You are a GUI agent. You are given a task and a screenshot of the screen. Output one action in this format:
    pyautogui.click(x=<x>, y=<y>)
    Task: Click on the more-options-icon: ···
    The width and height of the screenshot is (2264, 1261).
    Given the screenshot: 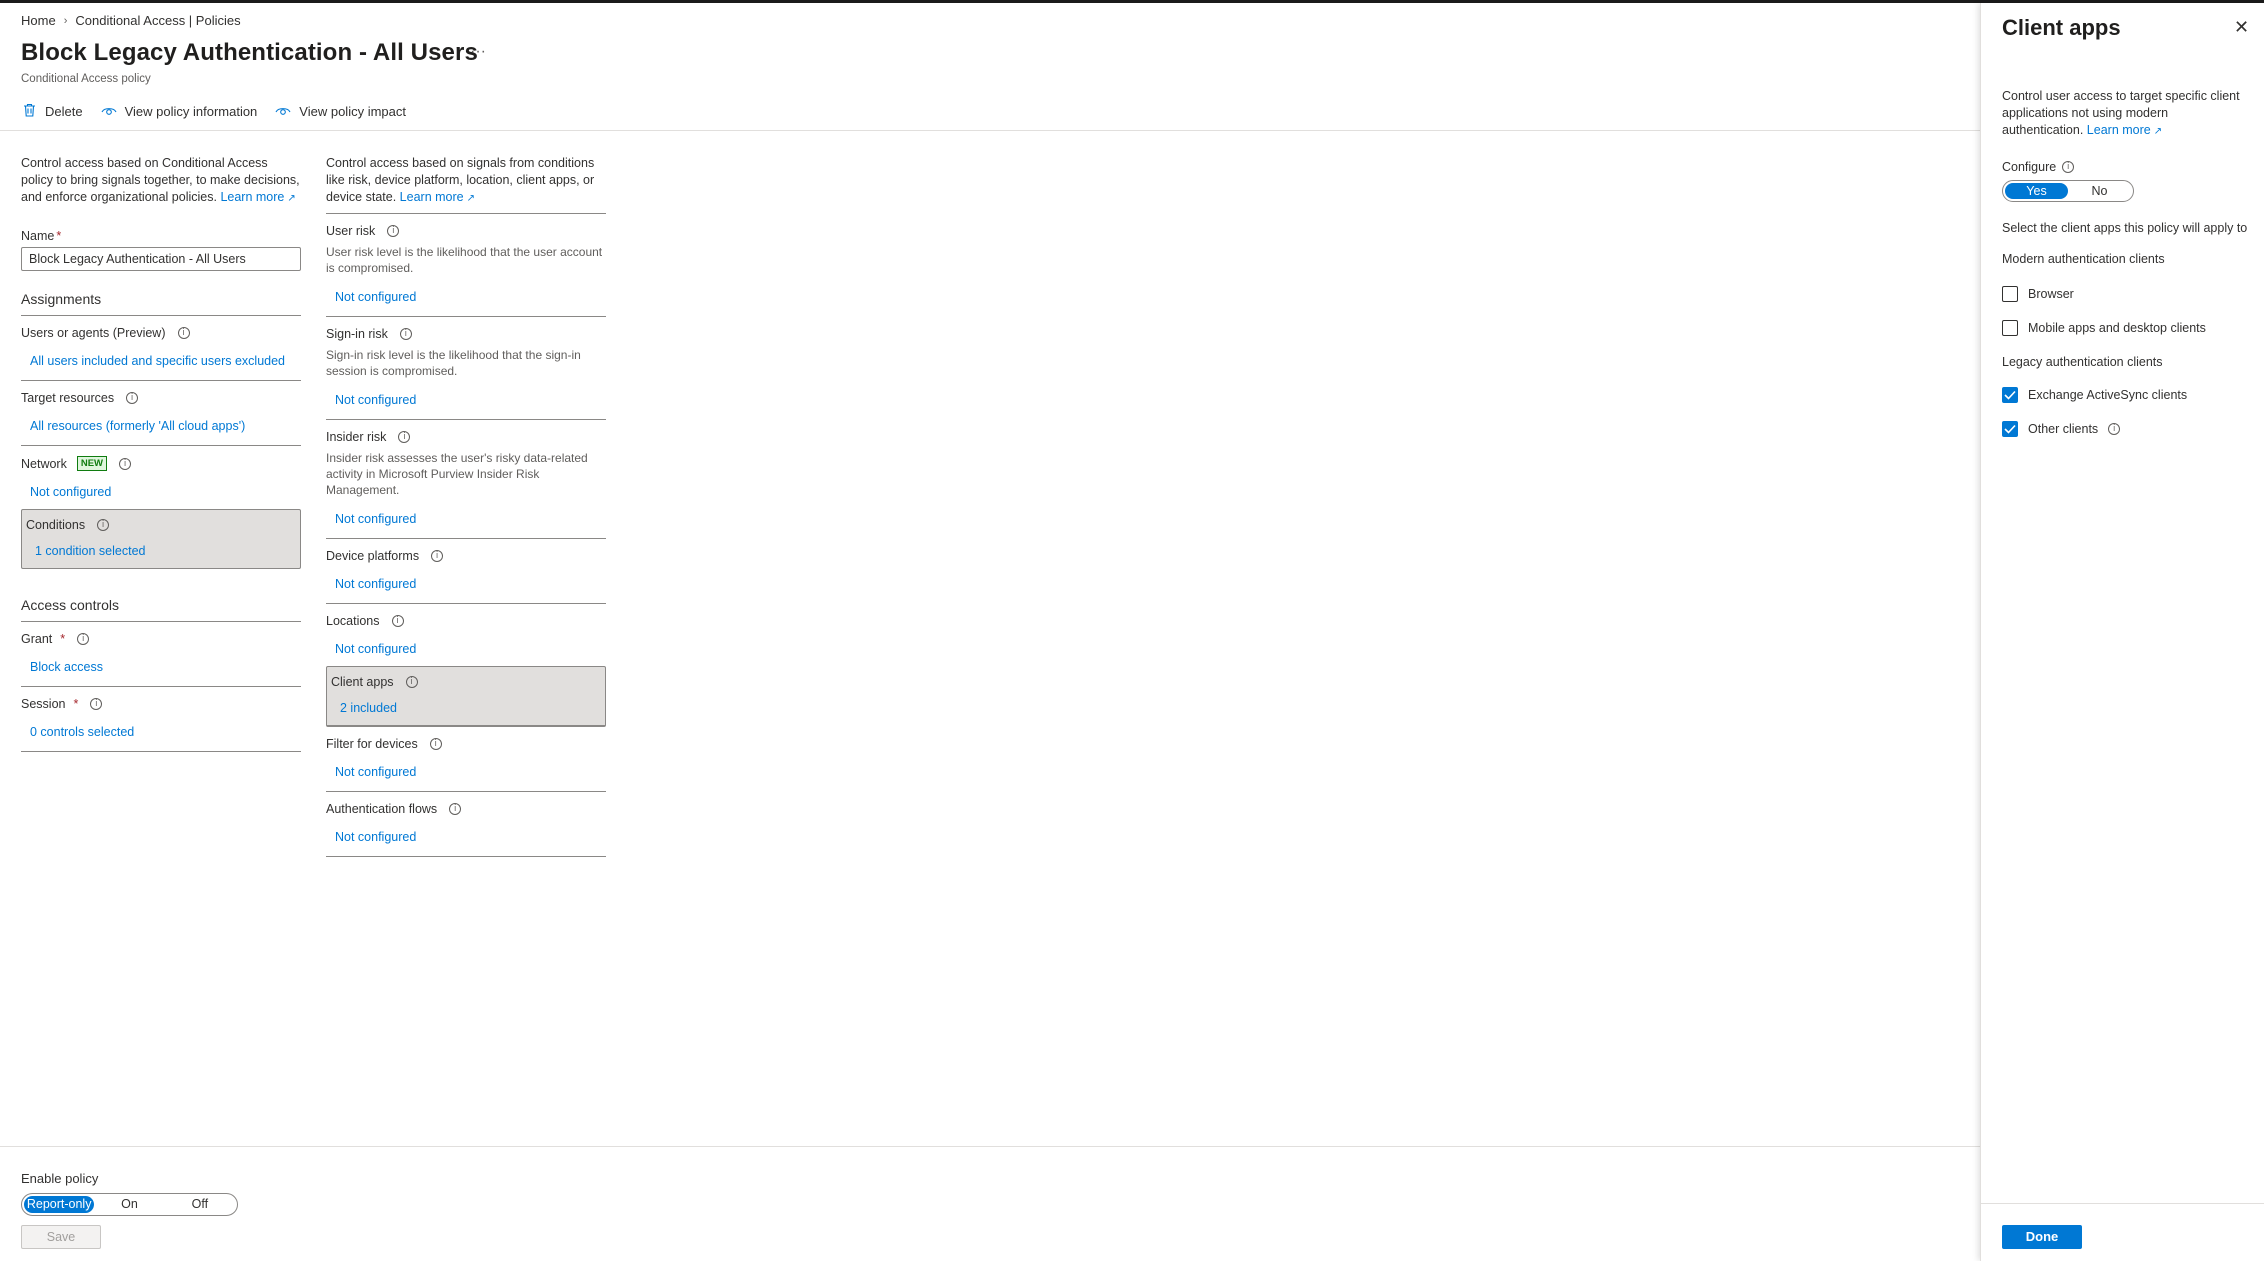 What is the action you would take?
    pyautogui.click(x=478, y=52)
    